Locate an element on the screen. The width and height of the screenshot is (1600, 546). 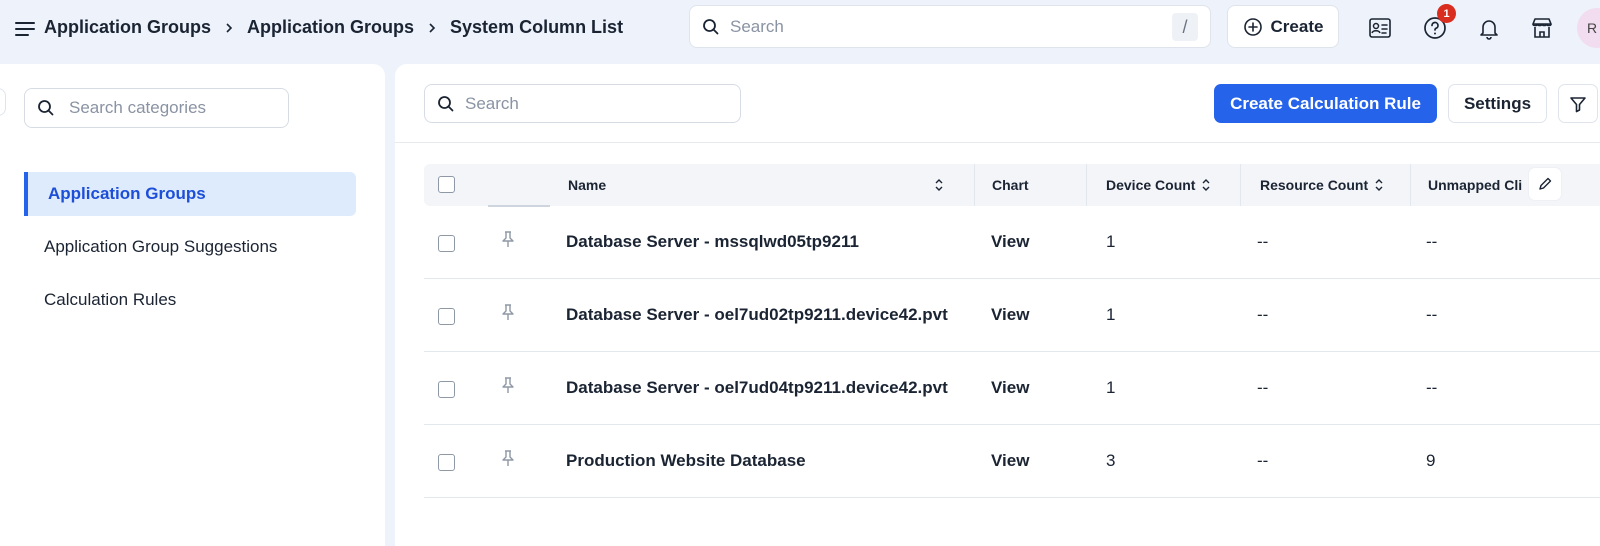
settings-button: Settings is located at coordinates (1497, 103).